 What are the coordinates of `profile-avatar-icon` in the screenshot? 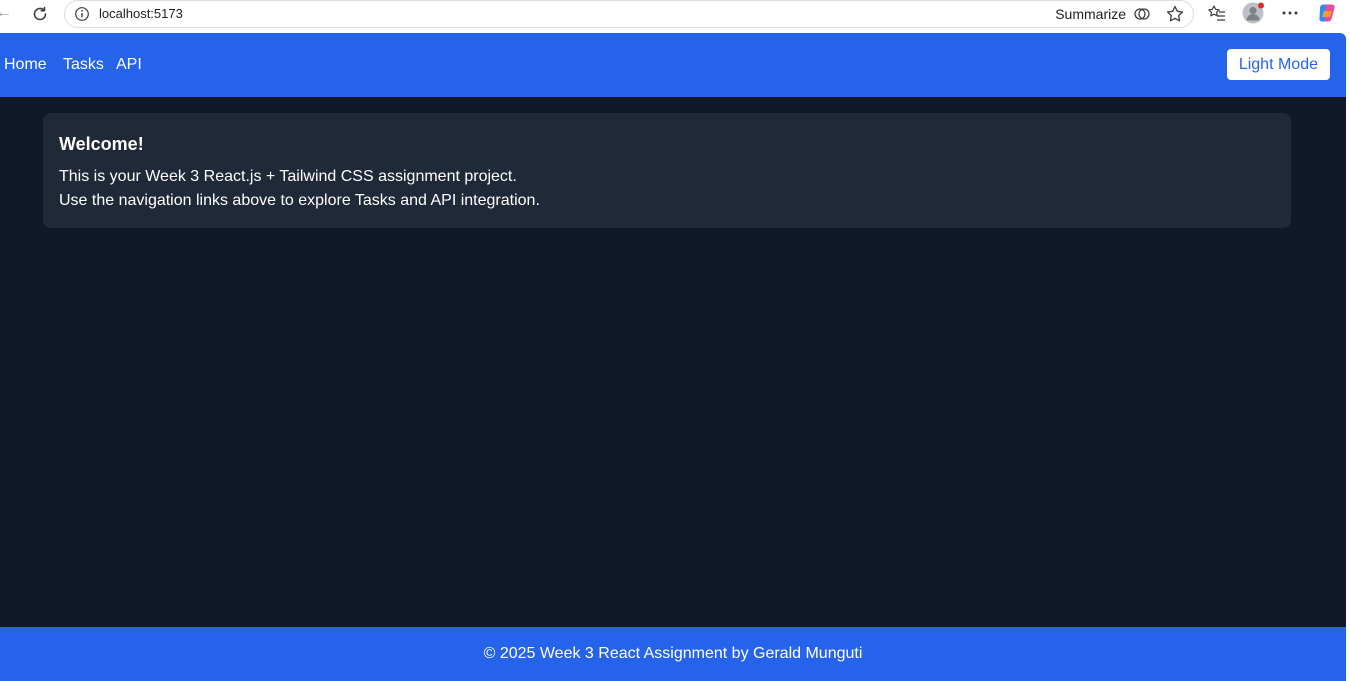 It's located at (1253, 13).